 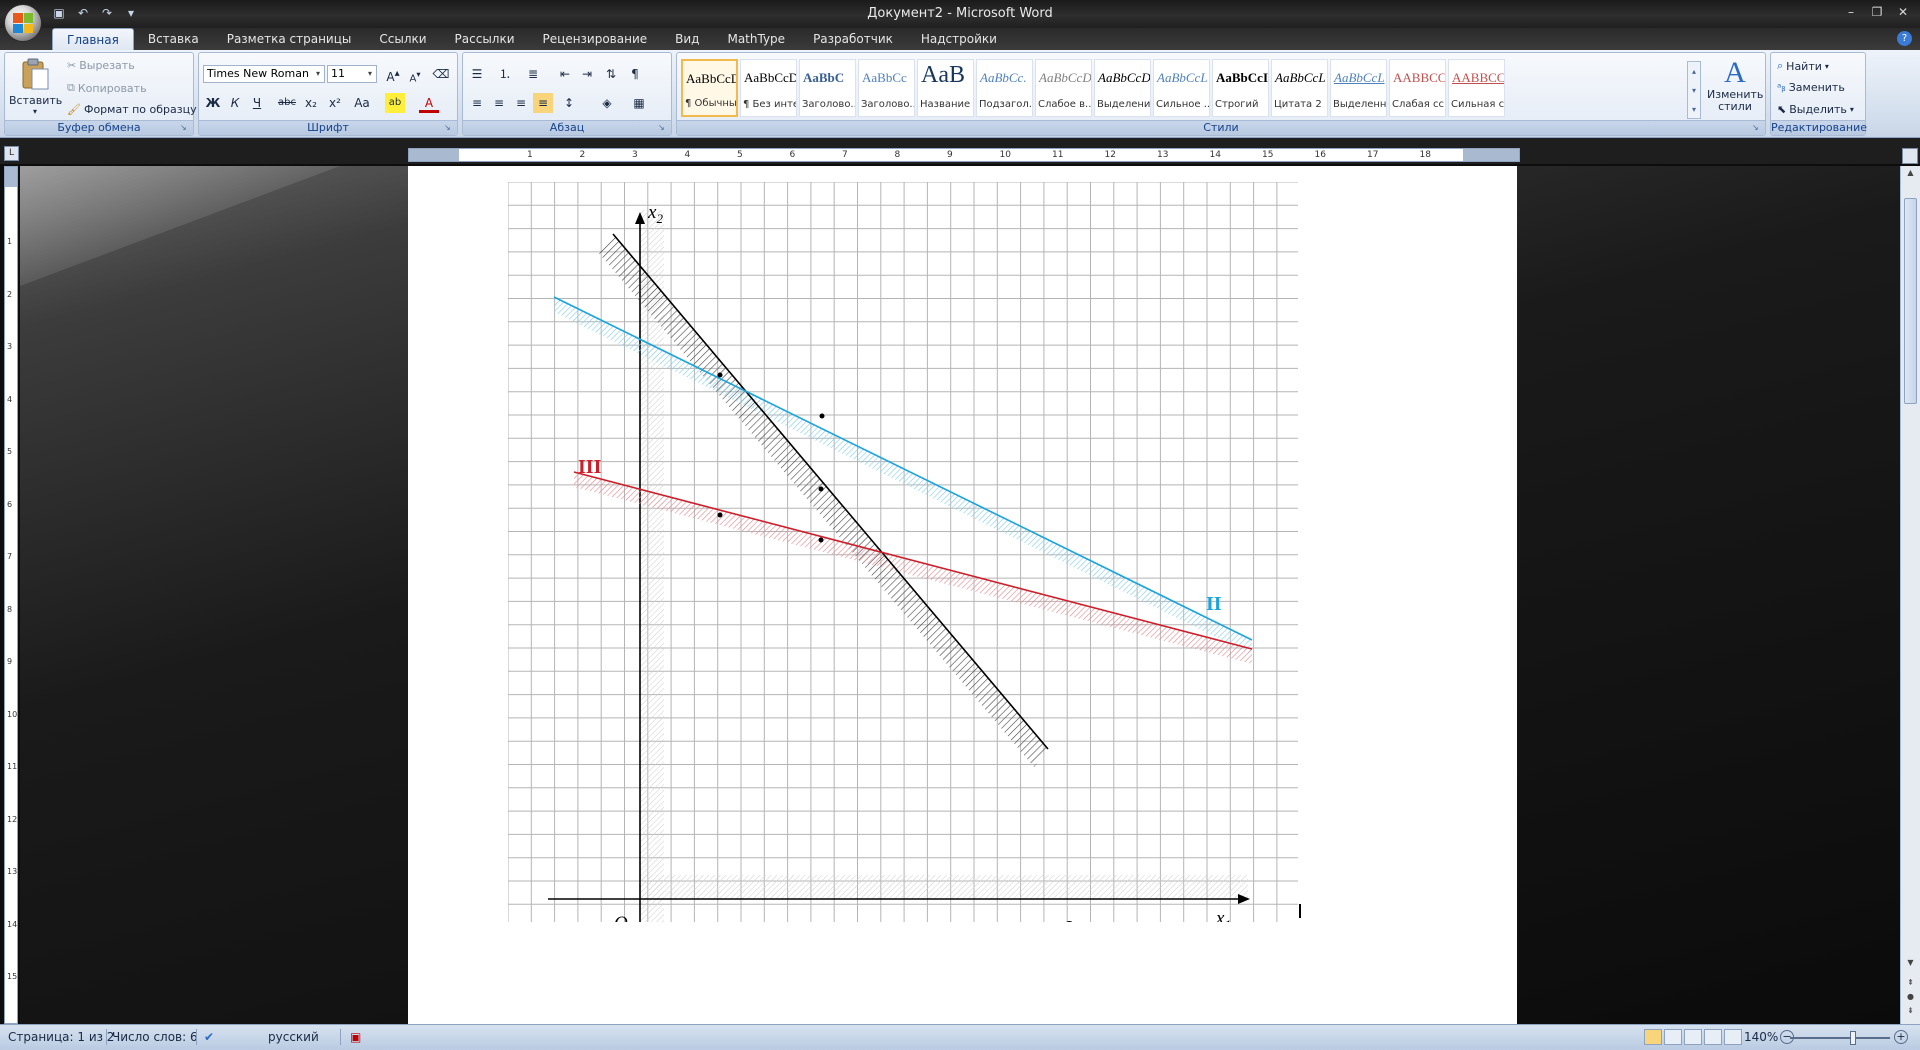 I want to click on zoom-slider, so click(x=1840, y=1038).